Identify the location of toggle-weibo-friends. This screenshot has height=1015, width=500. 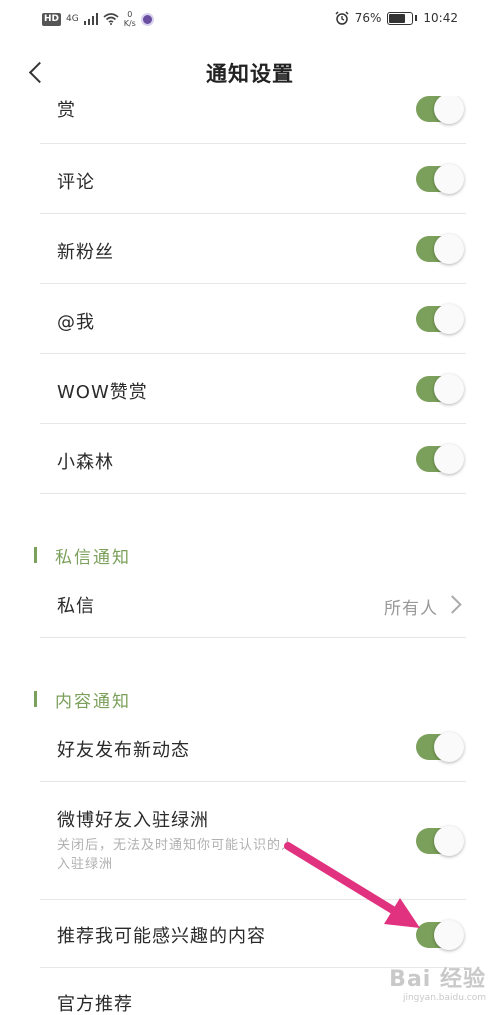
(440, 841).